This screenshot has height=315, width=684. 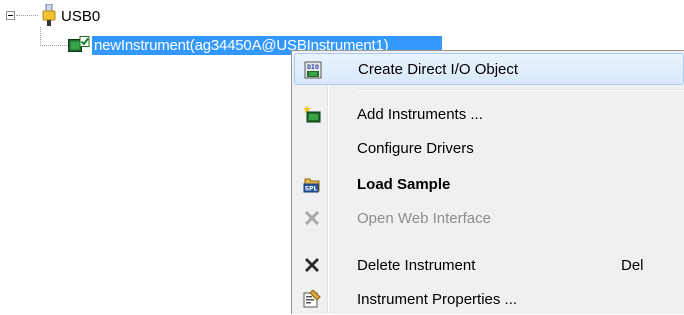 I want to click on instrument-connected-icon, so click(x=79, y=44).